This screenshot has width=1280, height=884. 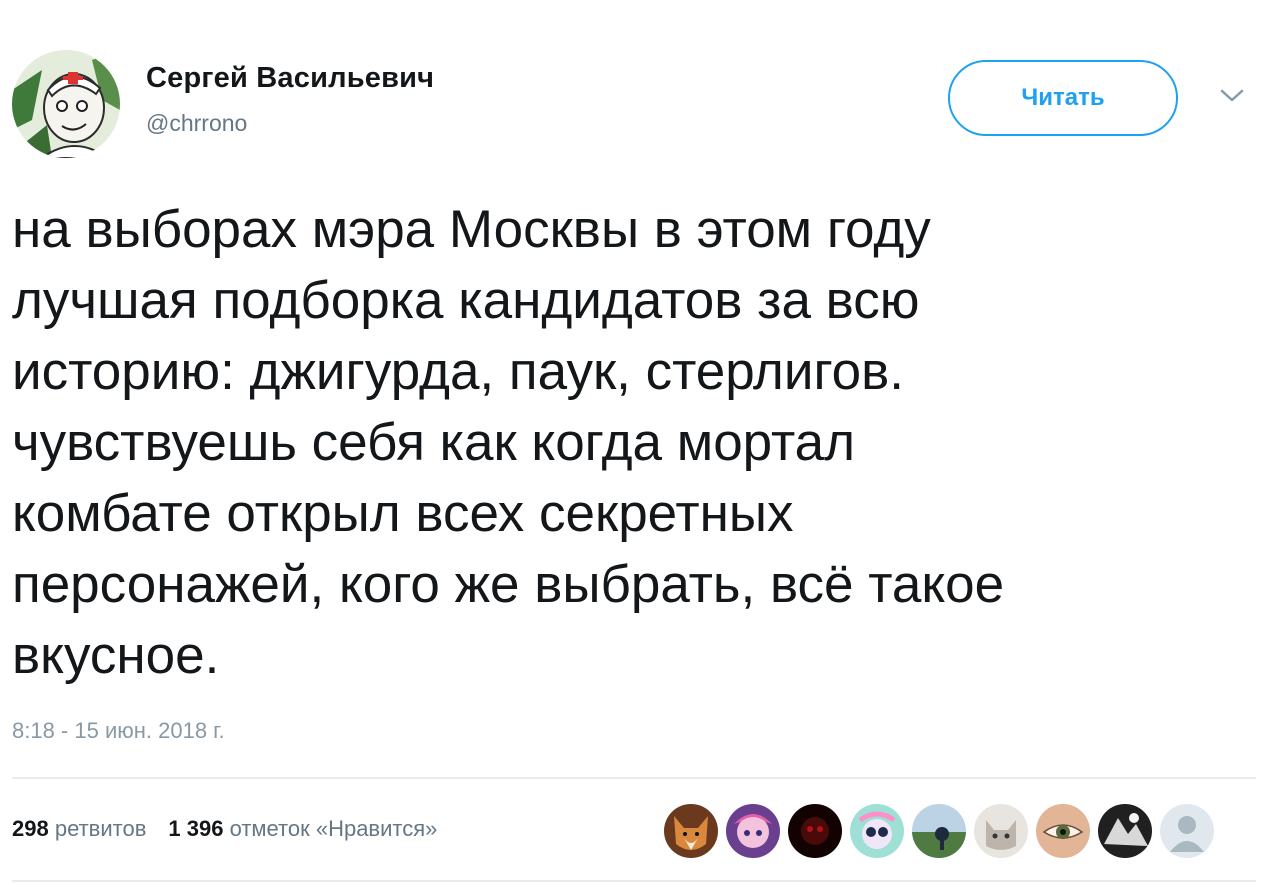 I want to click on retweets-count: 298, so click(x=30, y=828).